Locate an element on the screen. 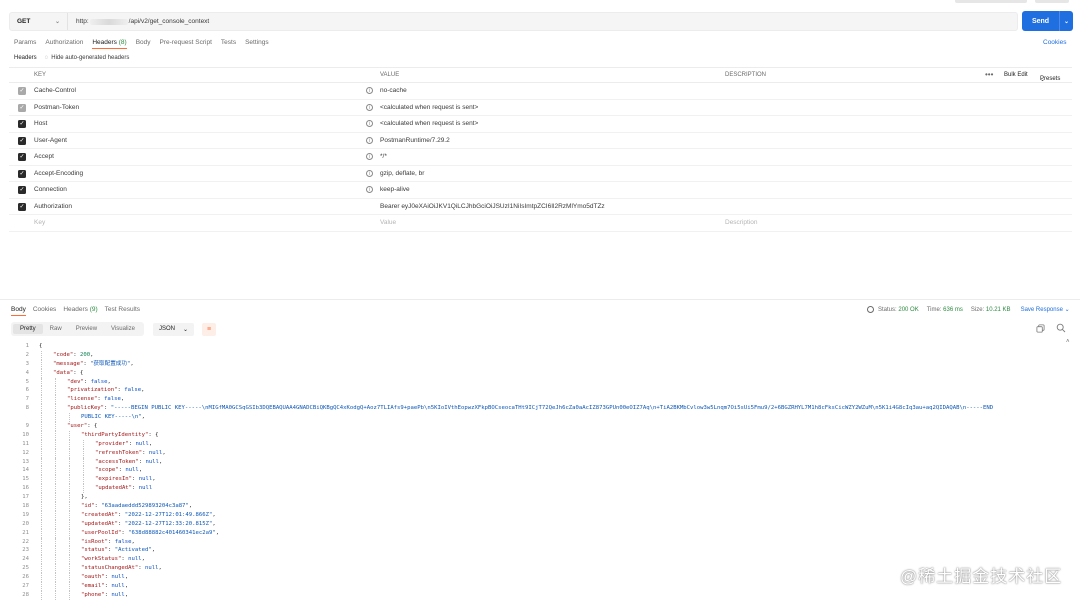 The image size is (1080, 602). method-select: GET ⌄ is located at coordinates (39, 21).